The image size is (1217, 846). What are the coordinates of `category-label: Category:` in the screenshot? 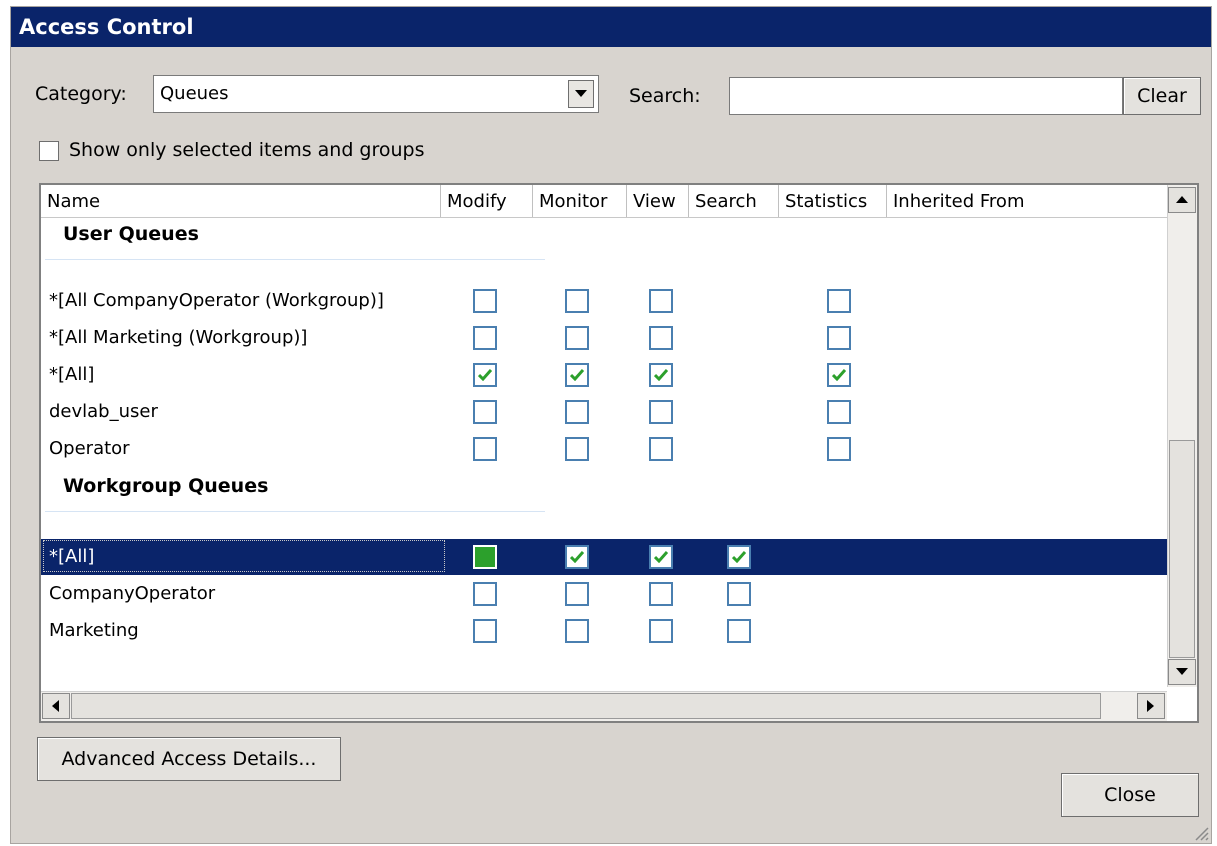 It's located at (81, 94).